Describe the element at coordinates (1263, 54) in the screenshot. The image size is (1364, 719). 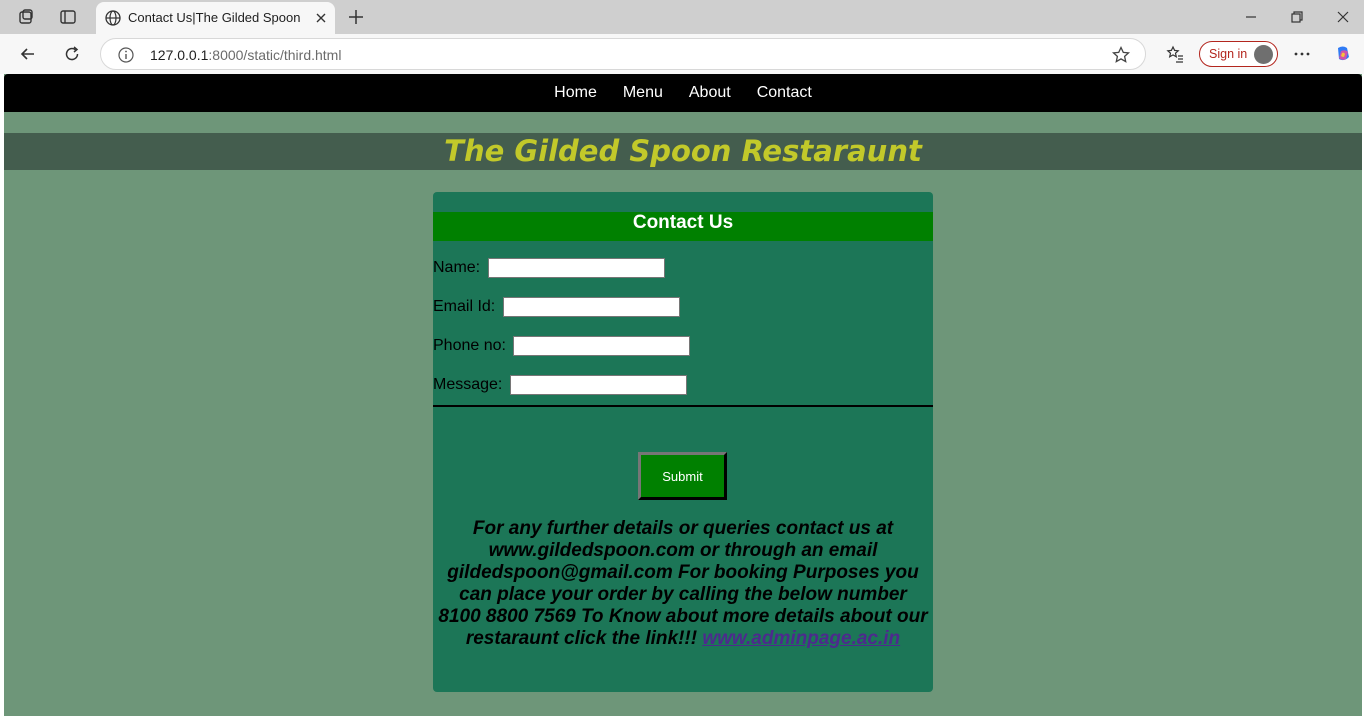
I see `avatar-icon` at that location.